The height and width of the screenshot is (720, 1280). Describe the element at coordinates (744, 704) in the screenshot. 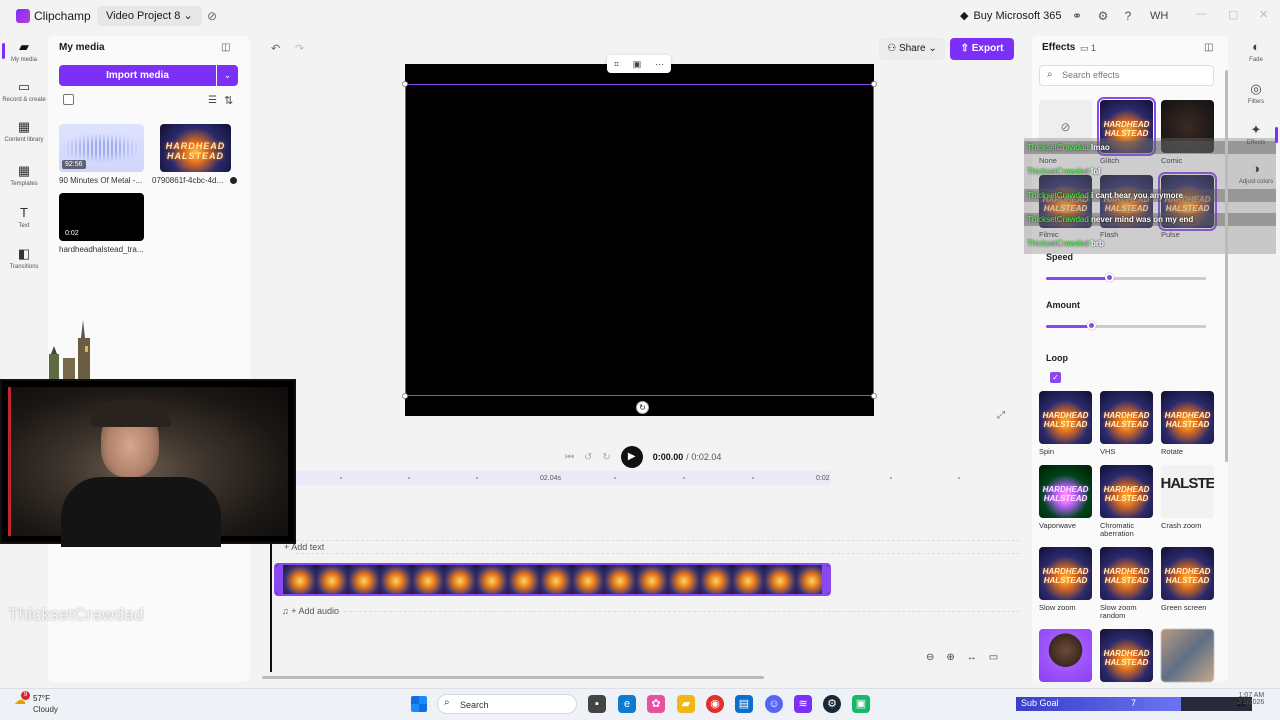

I see `notepad-icon: ▤` at that location.